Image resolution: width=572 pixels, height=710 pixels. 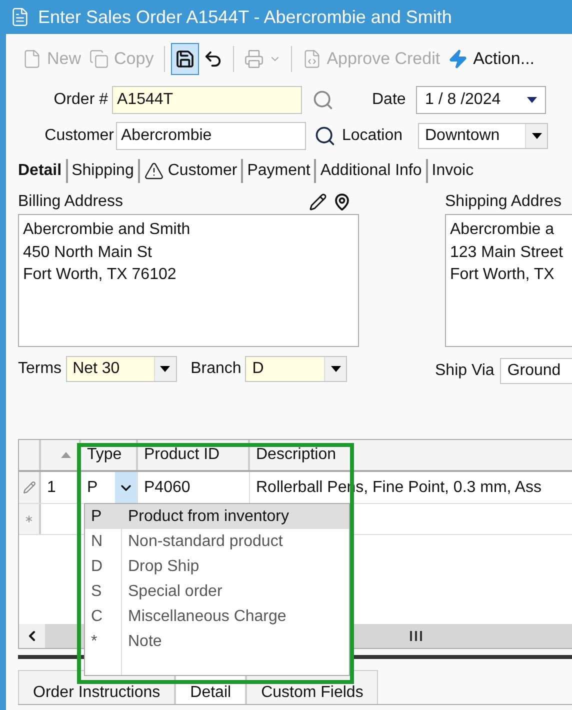 I want to click on order-number-label: Order #, so click(x=80, y=100).